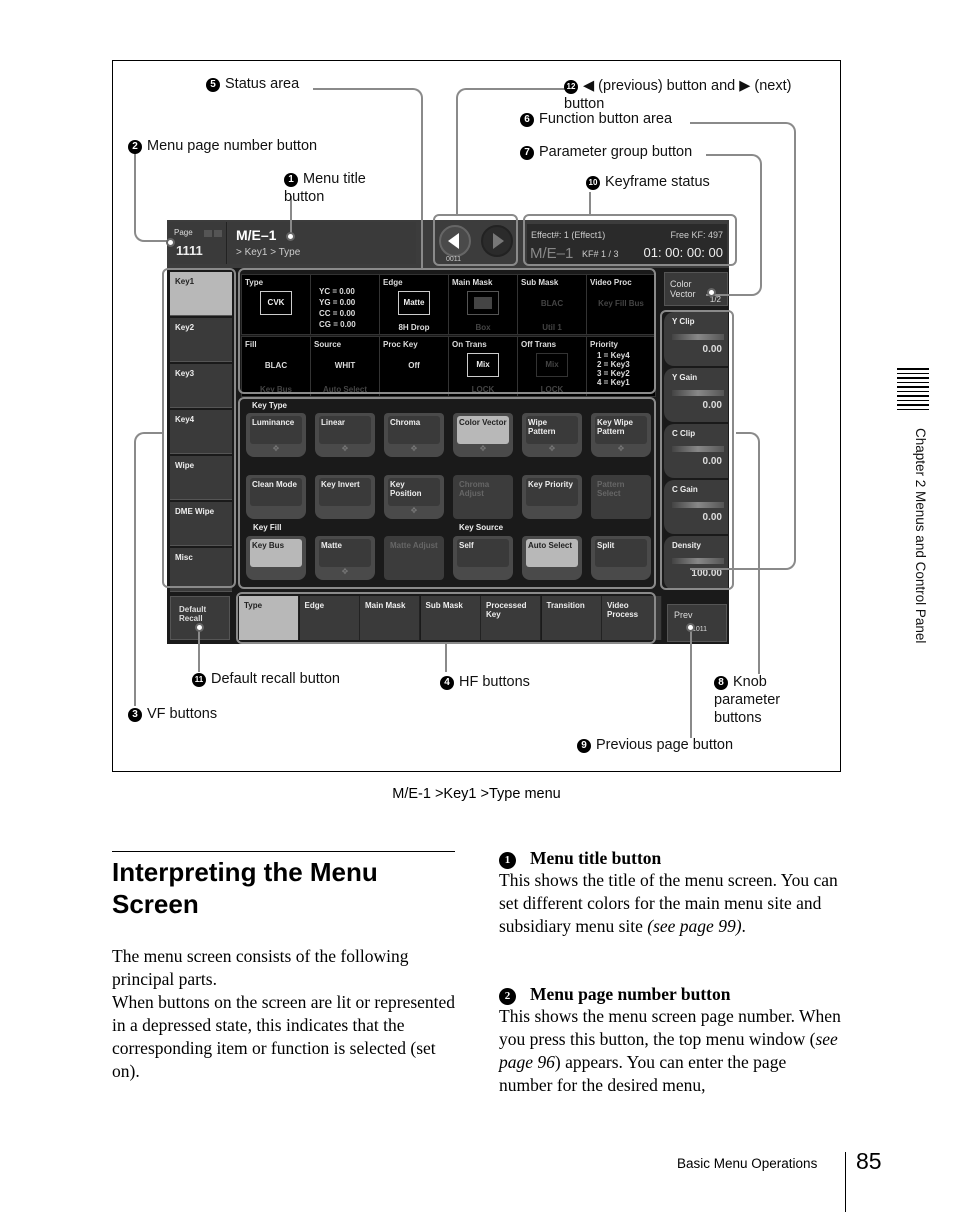  What do you see at coordinates (152, 197) in the screenshot?
I see `leader-page` at bounding box center [152, 197].